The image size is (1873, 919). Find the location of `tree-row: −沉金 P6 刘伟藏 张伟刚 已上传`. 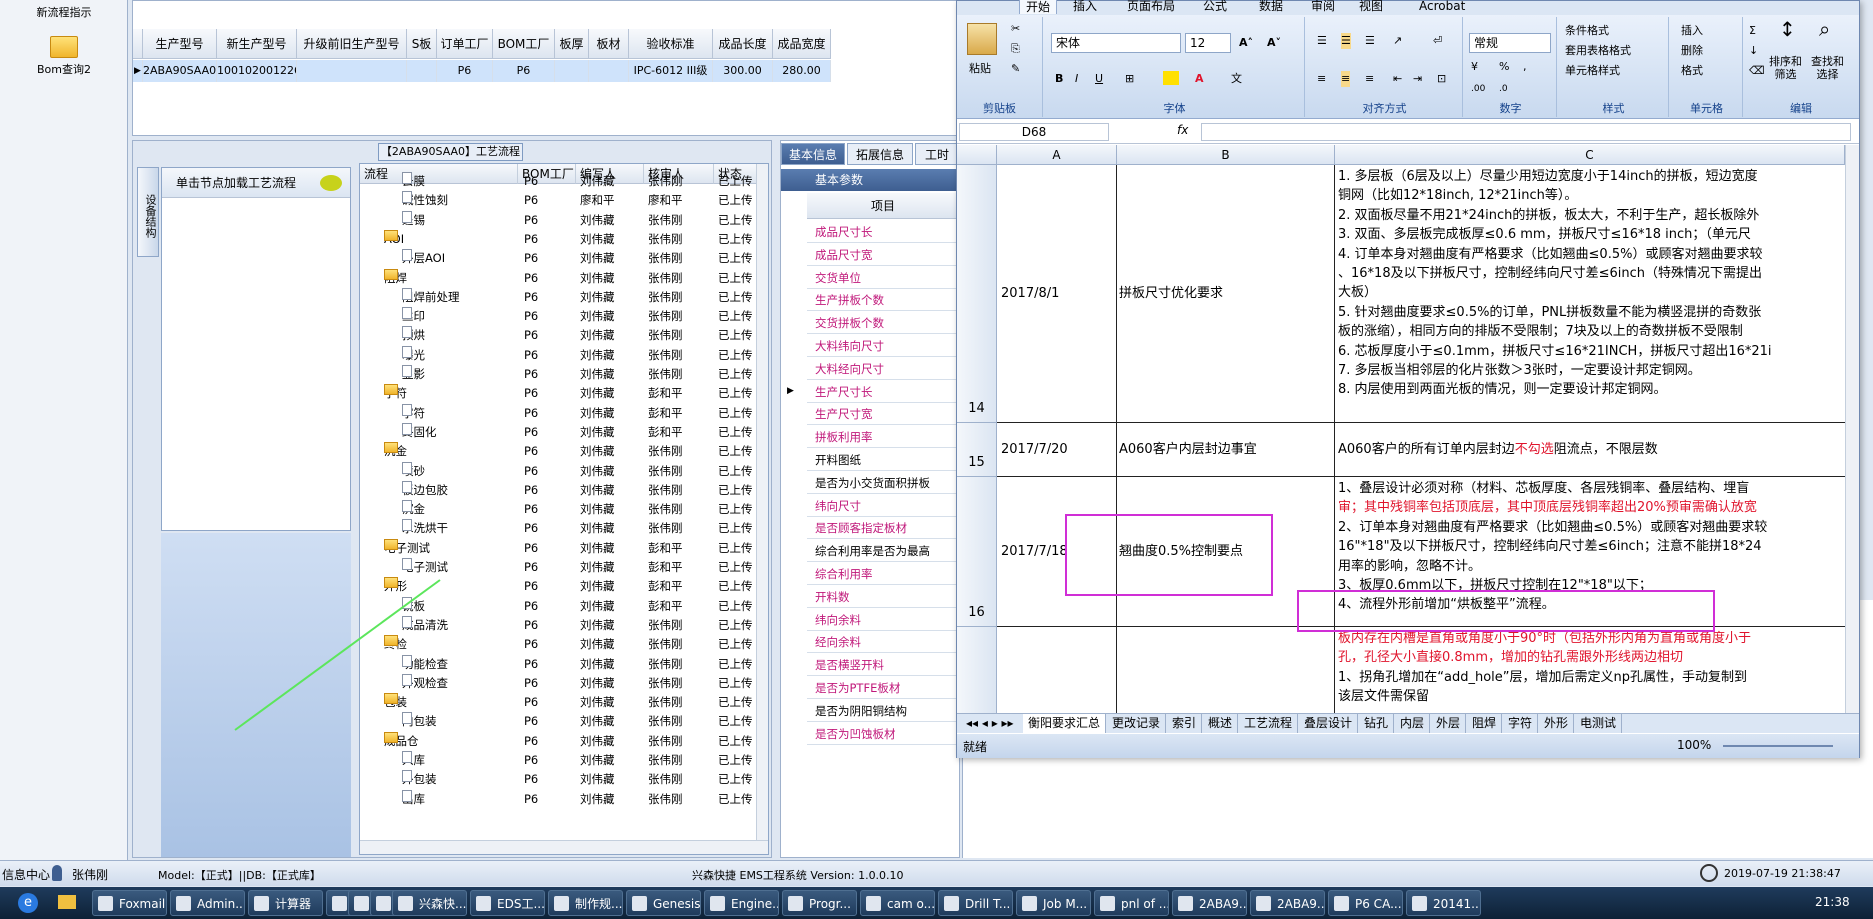

tree-row: −沉金 P6 刘伟藏 张伟刚 已上传 is located at coordinates (560, 451).